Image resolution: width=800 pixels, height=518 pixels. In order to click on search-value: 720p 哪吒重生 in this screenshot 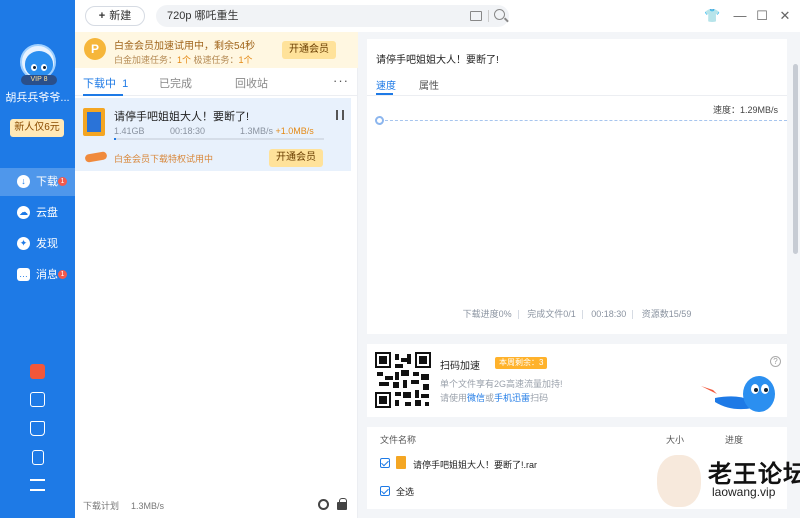, I will do `click(203, 16)`.